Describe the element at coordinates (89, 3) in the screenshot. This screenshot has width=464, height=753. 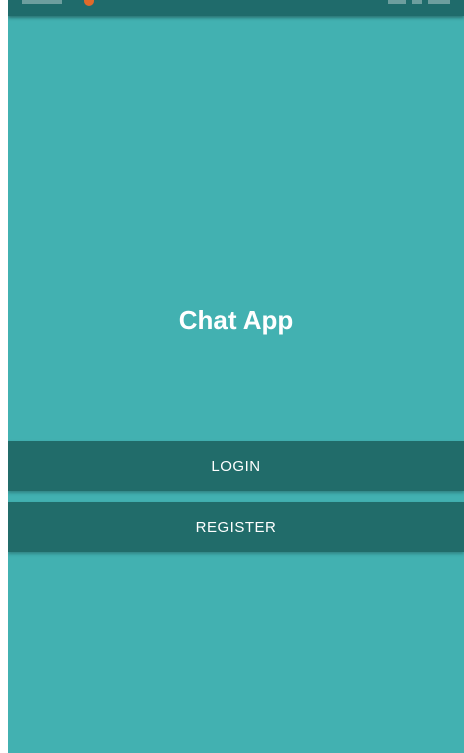
I see `notification-icon` at that location.